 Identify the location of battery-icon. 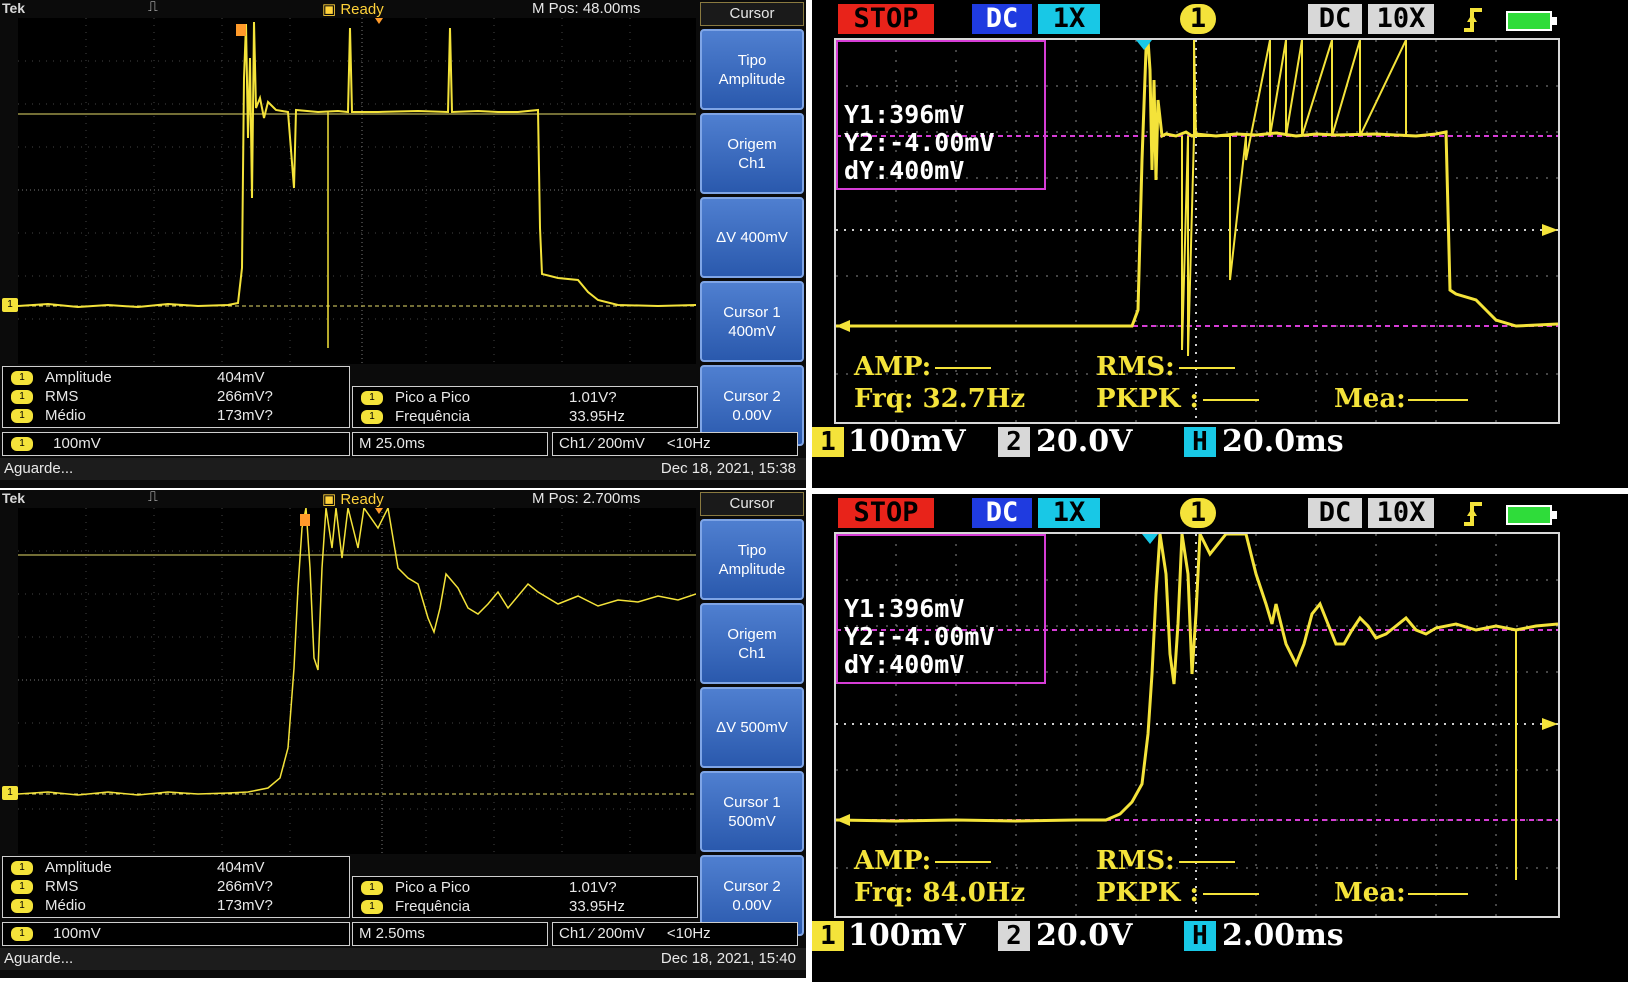
(1531, 21).